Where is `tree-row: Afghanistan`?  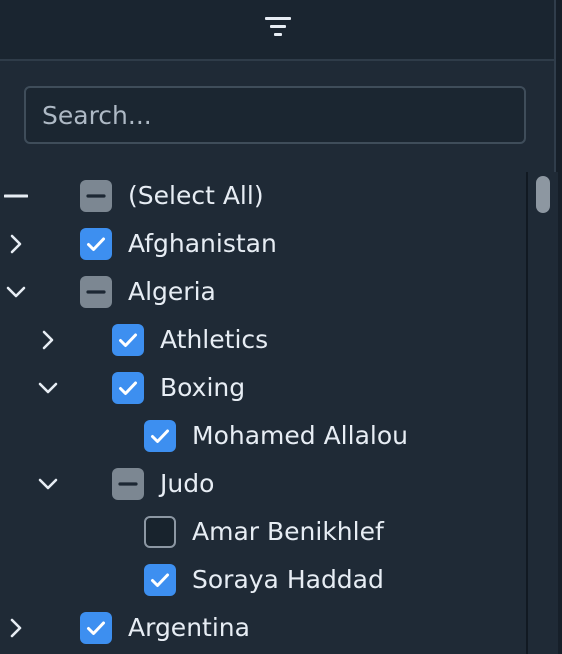
tree-row: Afghanistan is located at coordinates (260, 244).